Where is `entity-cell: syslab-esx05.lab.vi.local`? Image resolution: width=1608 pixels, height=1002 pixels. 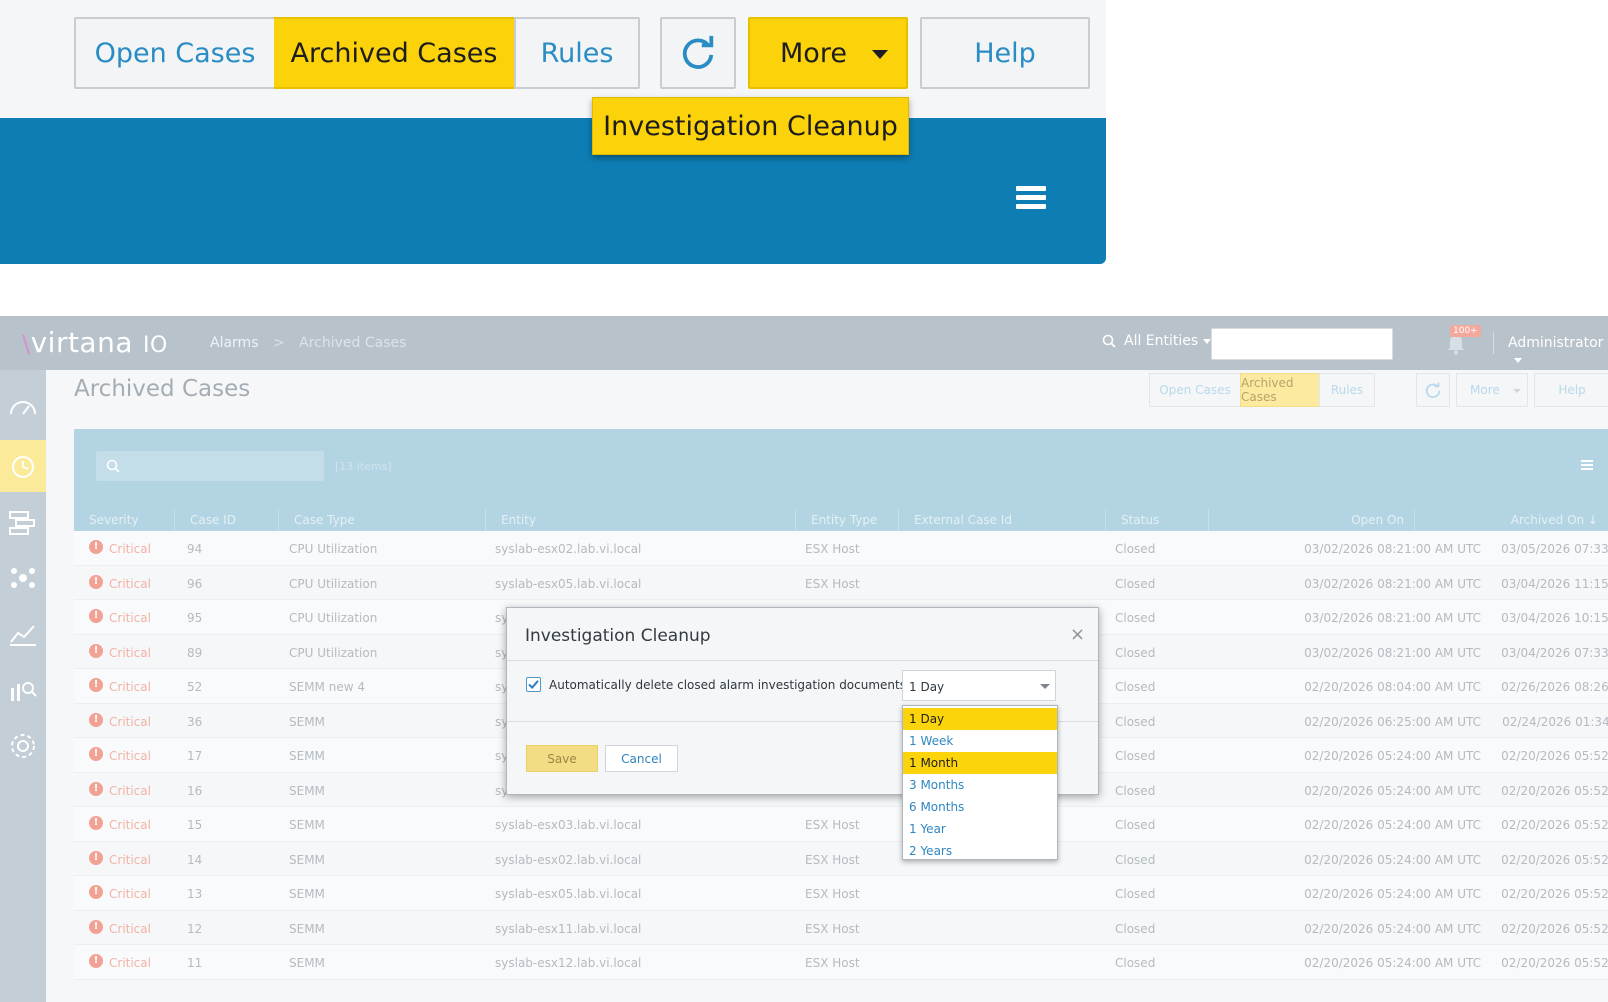 entity-cell: syslab-esx05.lab.vi.local is located at coordinates (568, 583).